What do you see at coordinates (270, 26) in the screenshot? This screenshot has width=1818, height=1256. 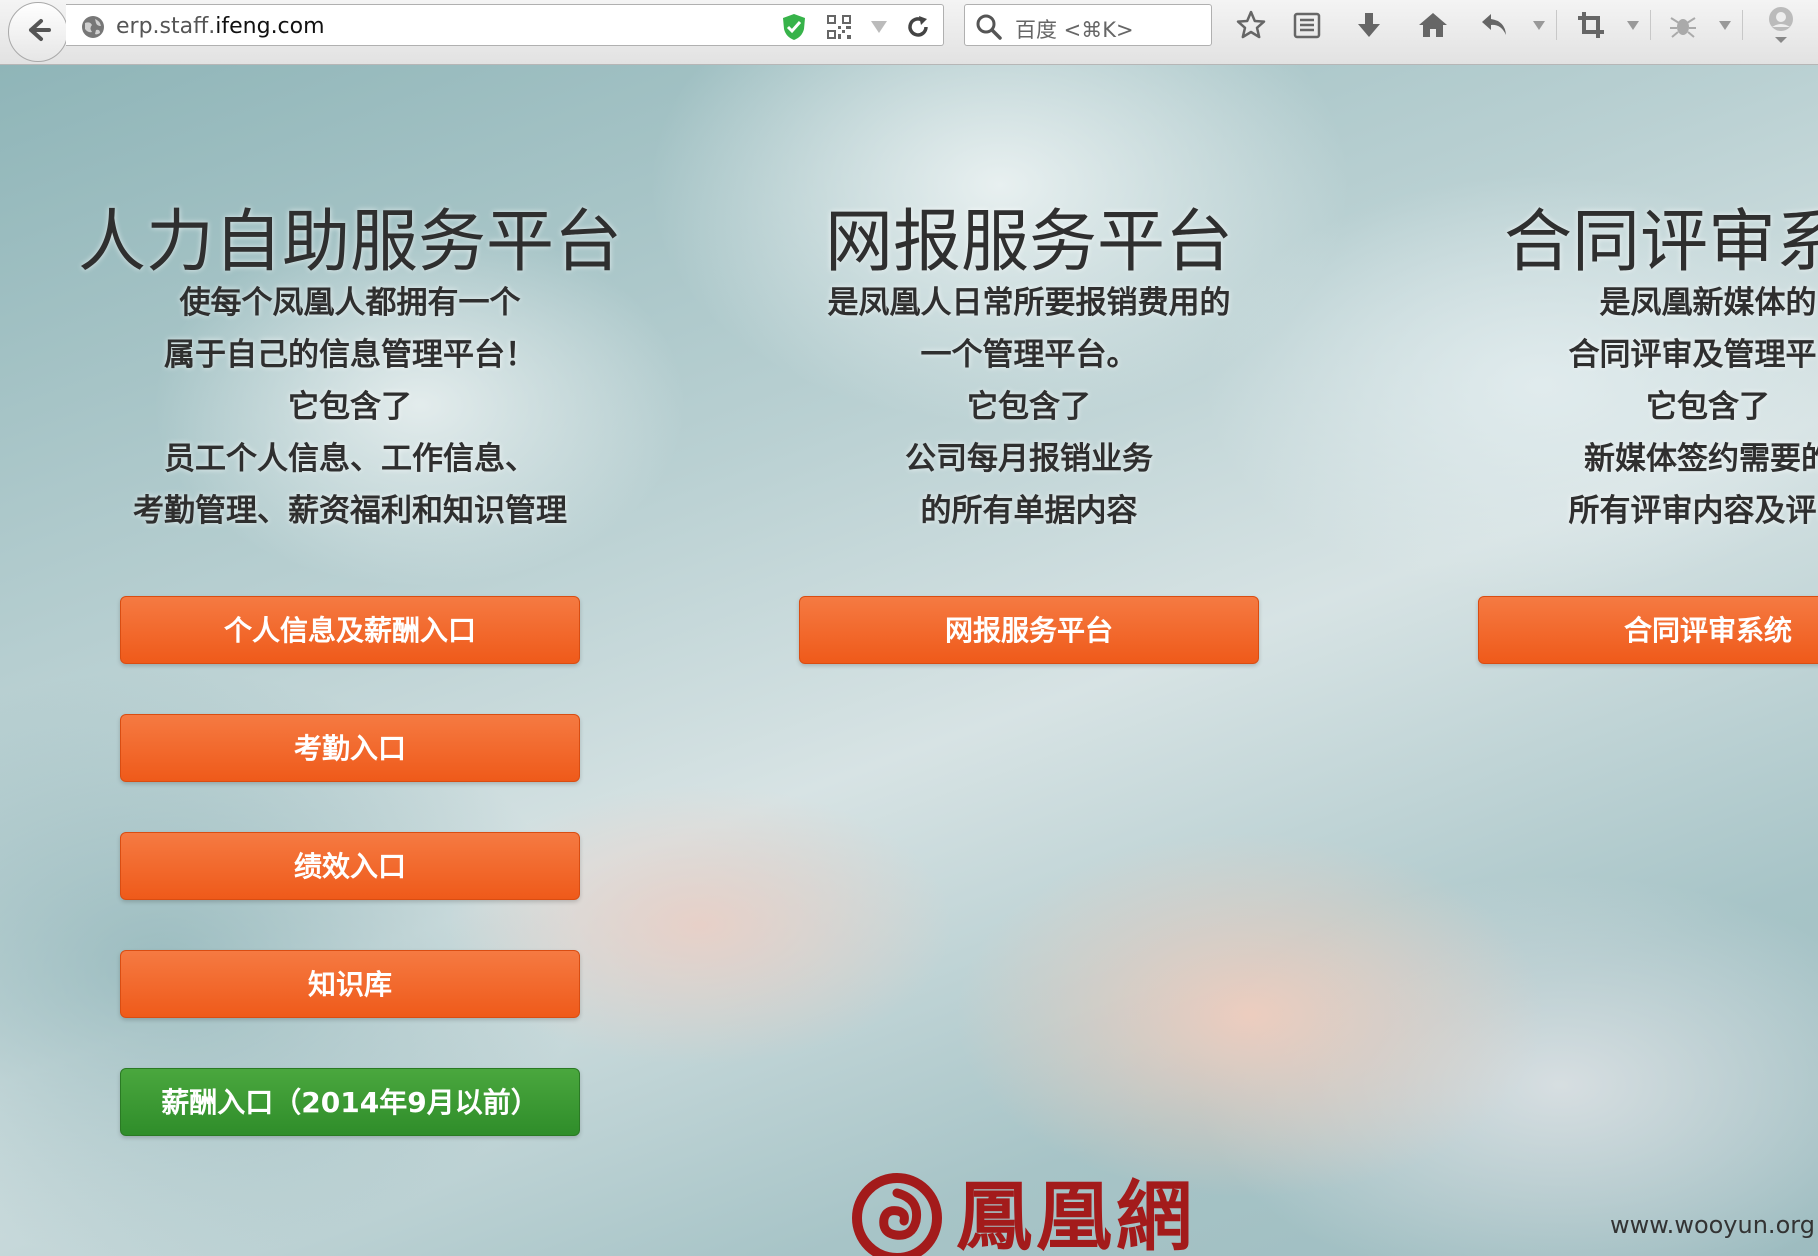 I see `url-domain: ifeng.com` at bounding box center [270, 26].